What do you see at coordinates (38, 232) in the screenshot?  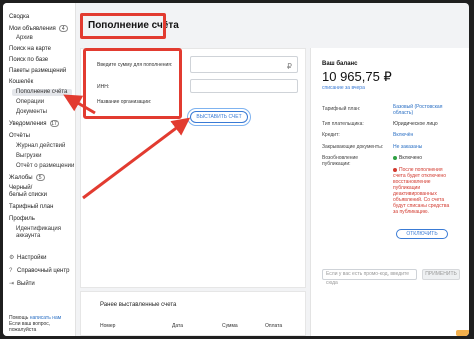 I see `sidebar-item-label: Идентификация аккаунта` at bounding box center [38, 232].